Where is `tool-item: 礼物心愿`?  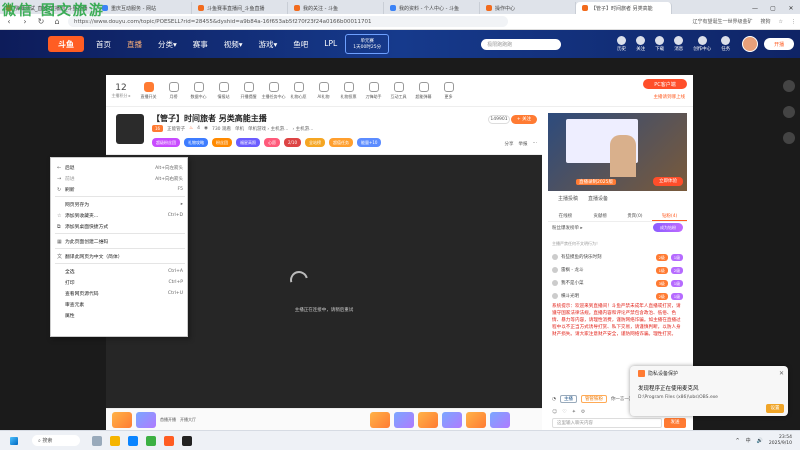 tool-item: 礼物心愿 is located at coordinates (298, 90).